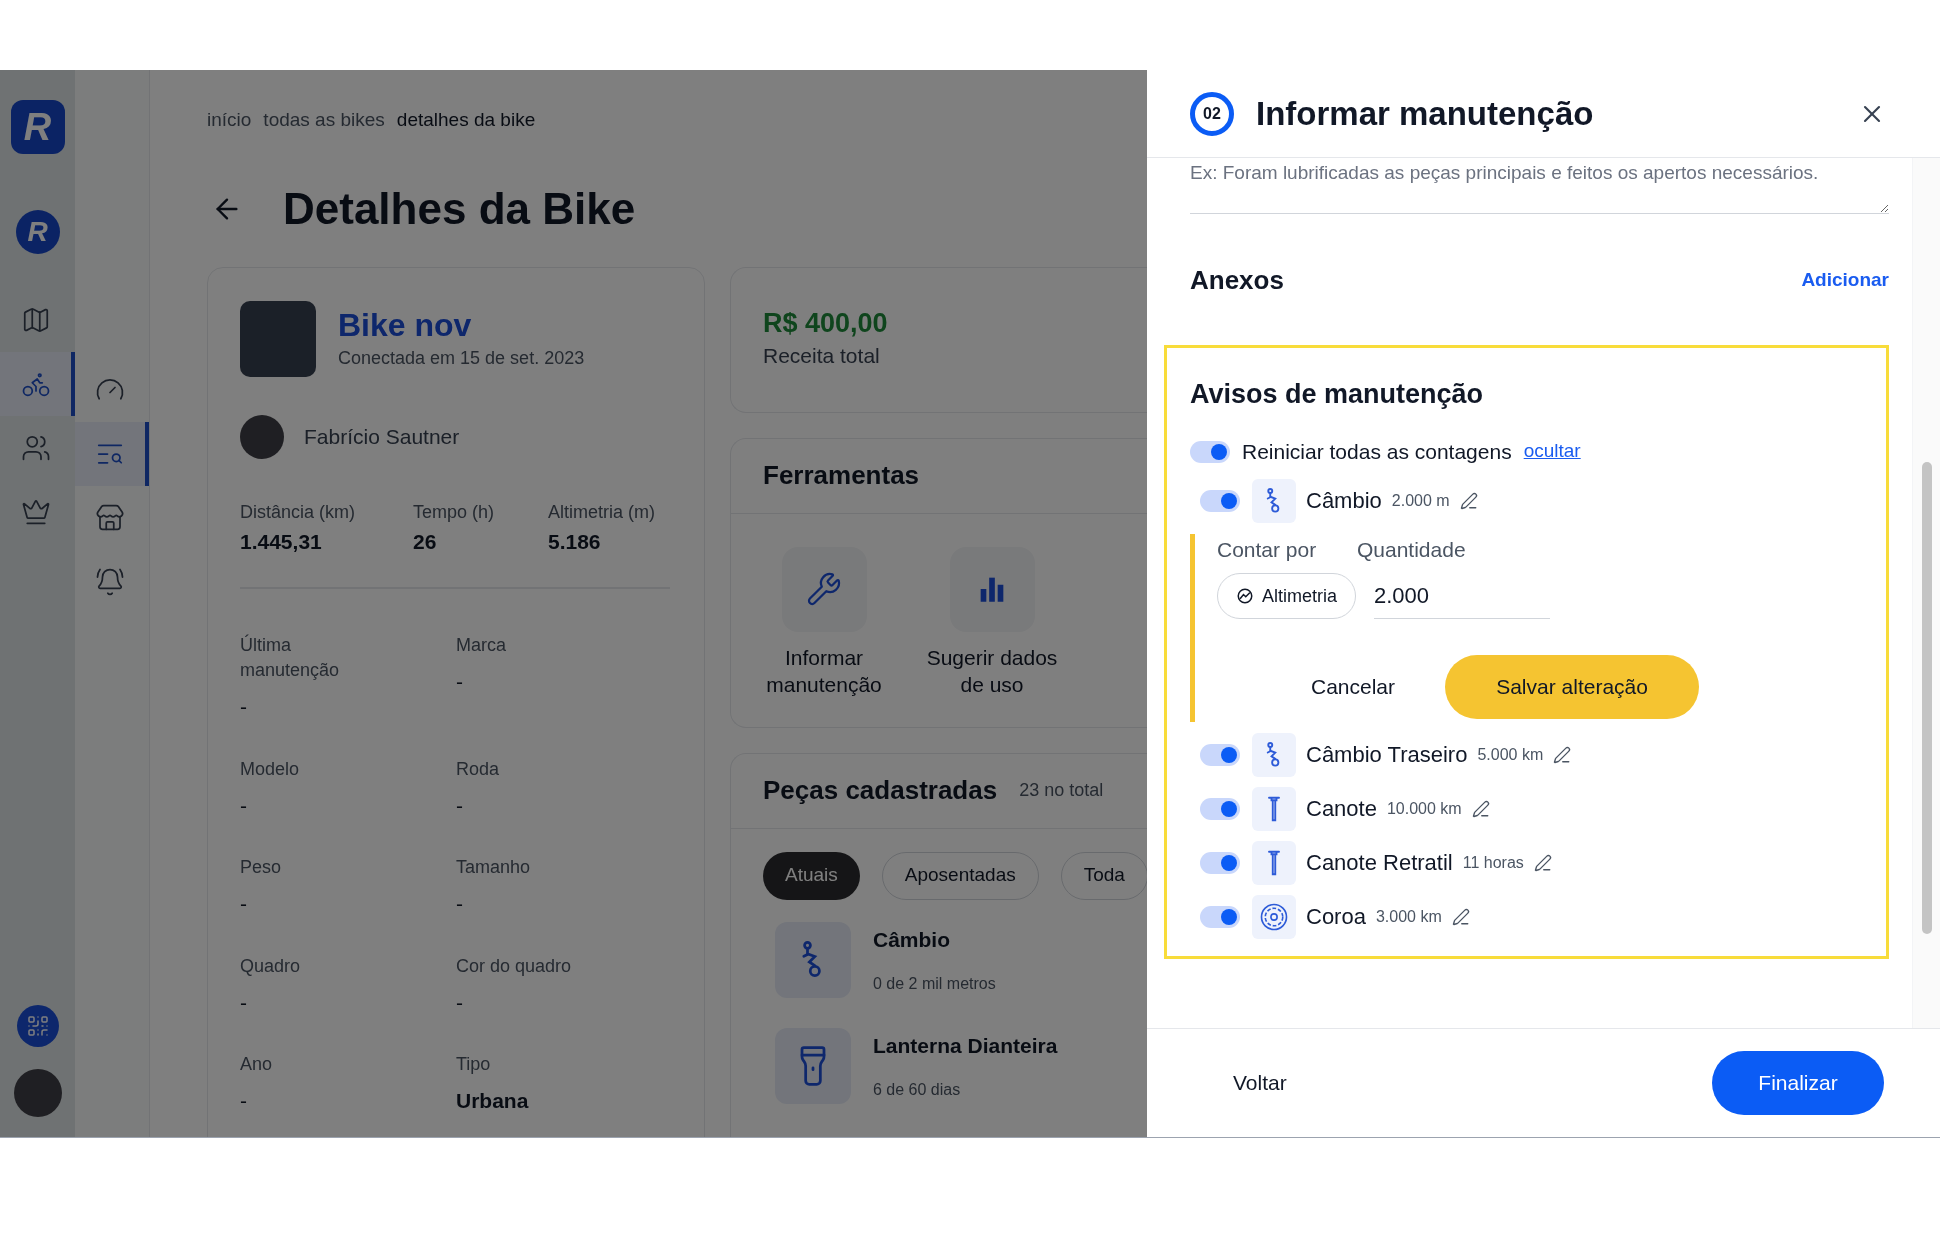 This screenshot has width=1940, height=1234. I want to click on add-link: Adicionar, so click(1845, 280).